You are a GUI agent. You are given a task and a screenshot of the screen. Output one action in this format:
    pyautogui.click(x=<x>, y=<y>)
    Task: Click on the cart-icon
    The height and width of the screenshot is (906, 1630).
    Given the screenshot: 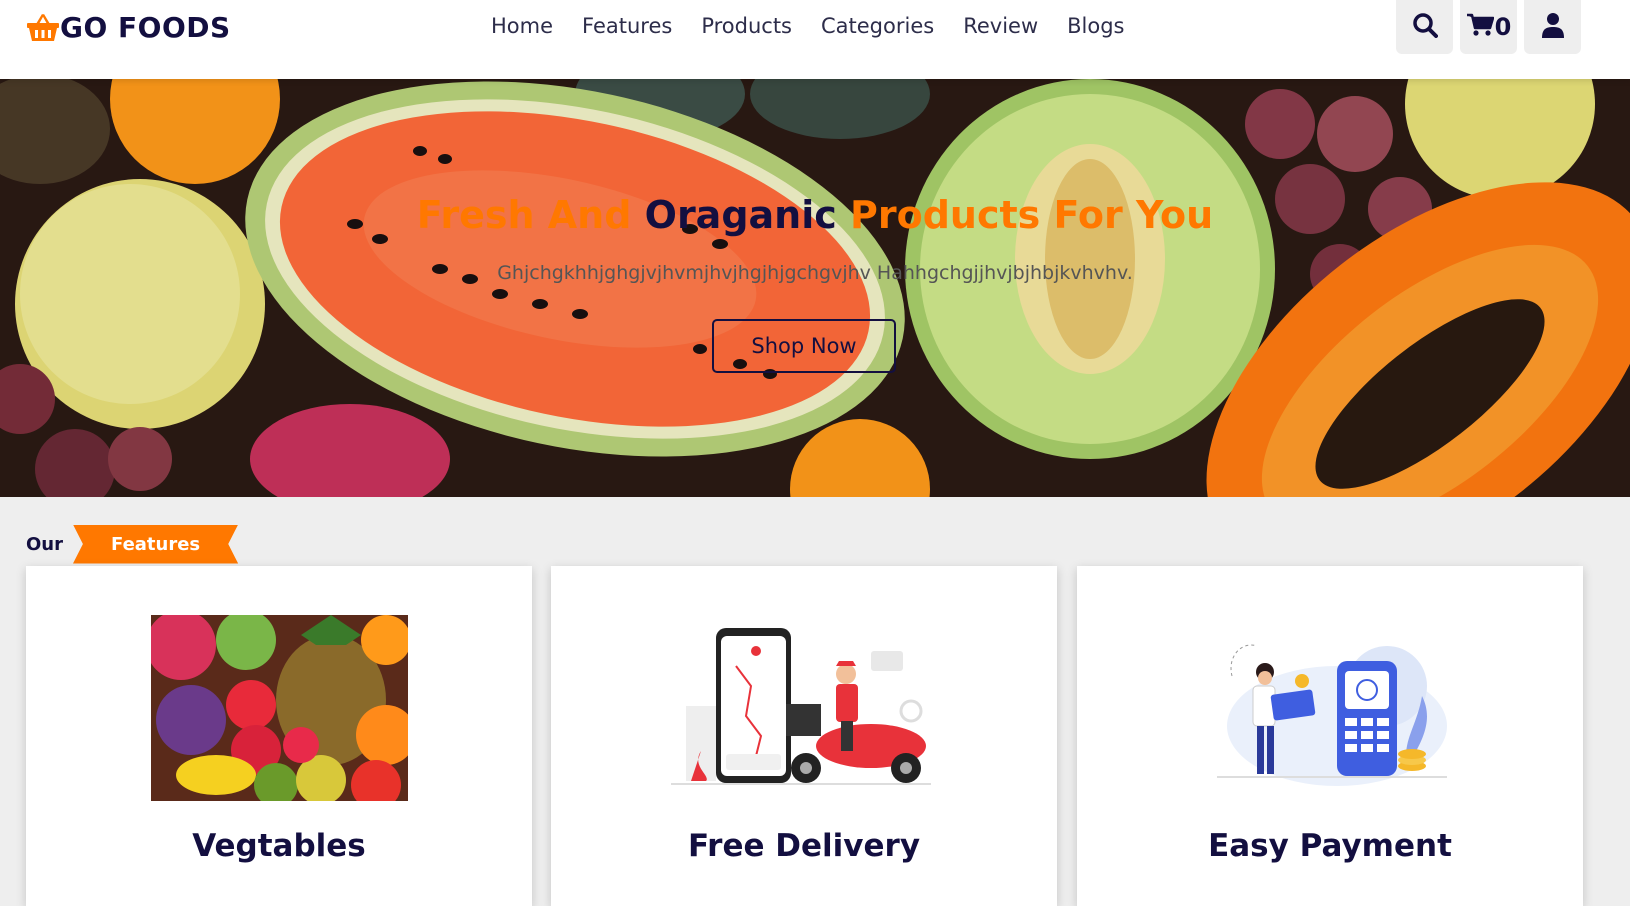 What is the action you would take?
    pyautogui.click(x=1480, y=27)
    